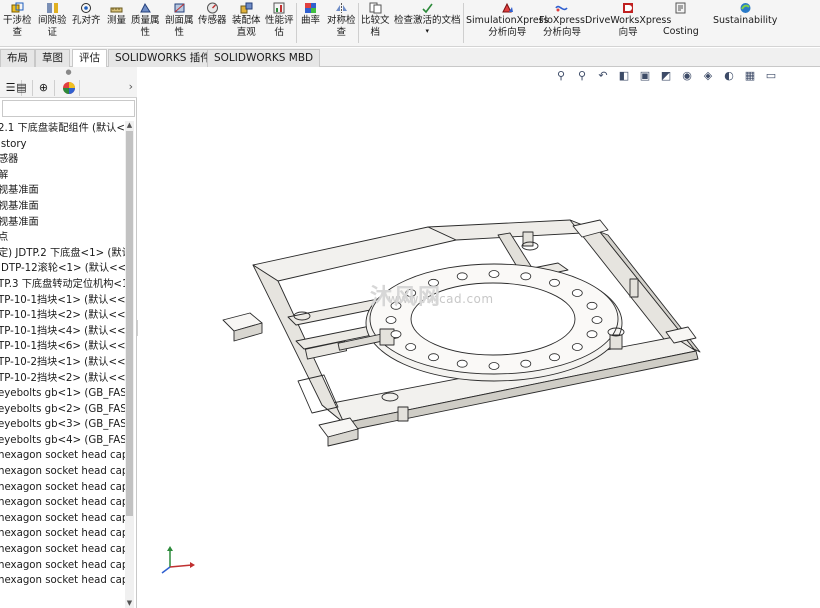 The image size is (820, 608). I want to click on hole-alignment-label: 孔对齐, so click(86, 20).